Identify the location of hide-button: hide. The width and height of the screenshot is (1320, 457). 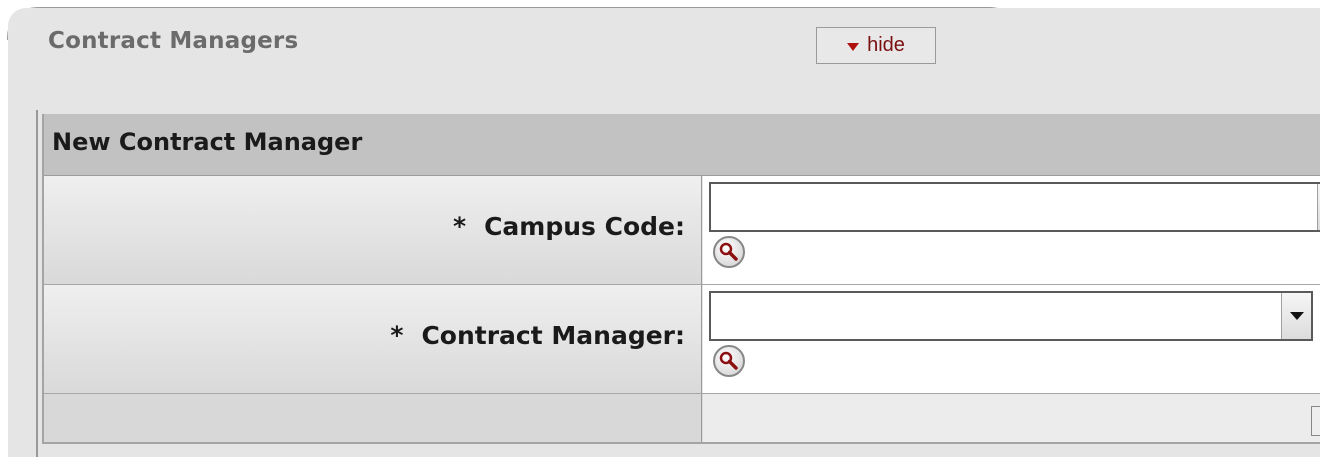
(876, 45).